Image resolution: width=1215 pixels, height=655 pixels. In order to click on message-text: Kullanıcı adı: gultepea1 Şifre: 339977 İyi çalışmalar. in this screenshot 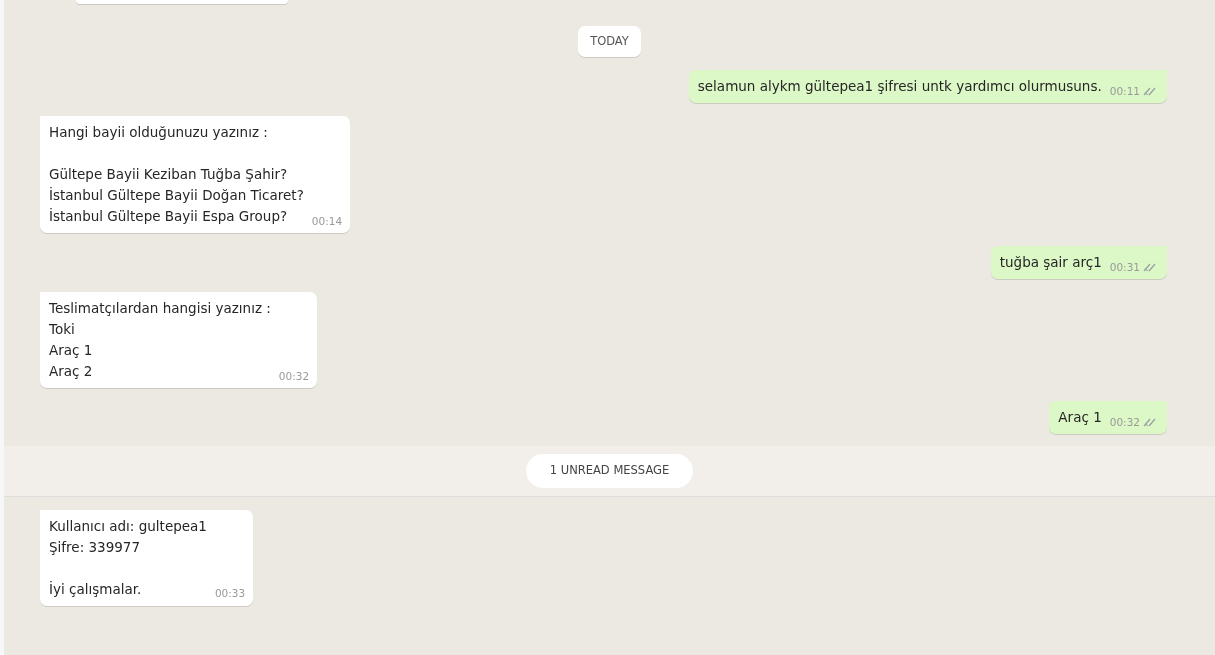, I will do `click(128, 557)`.